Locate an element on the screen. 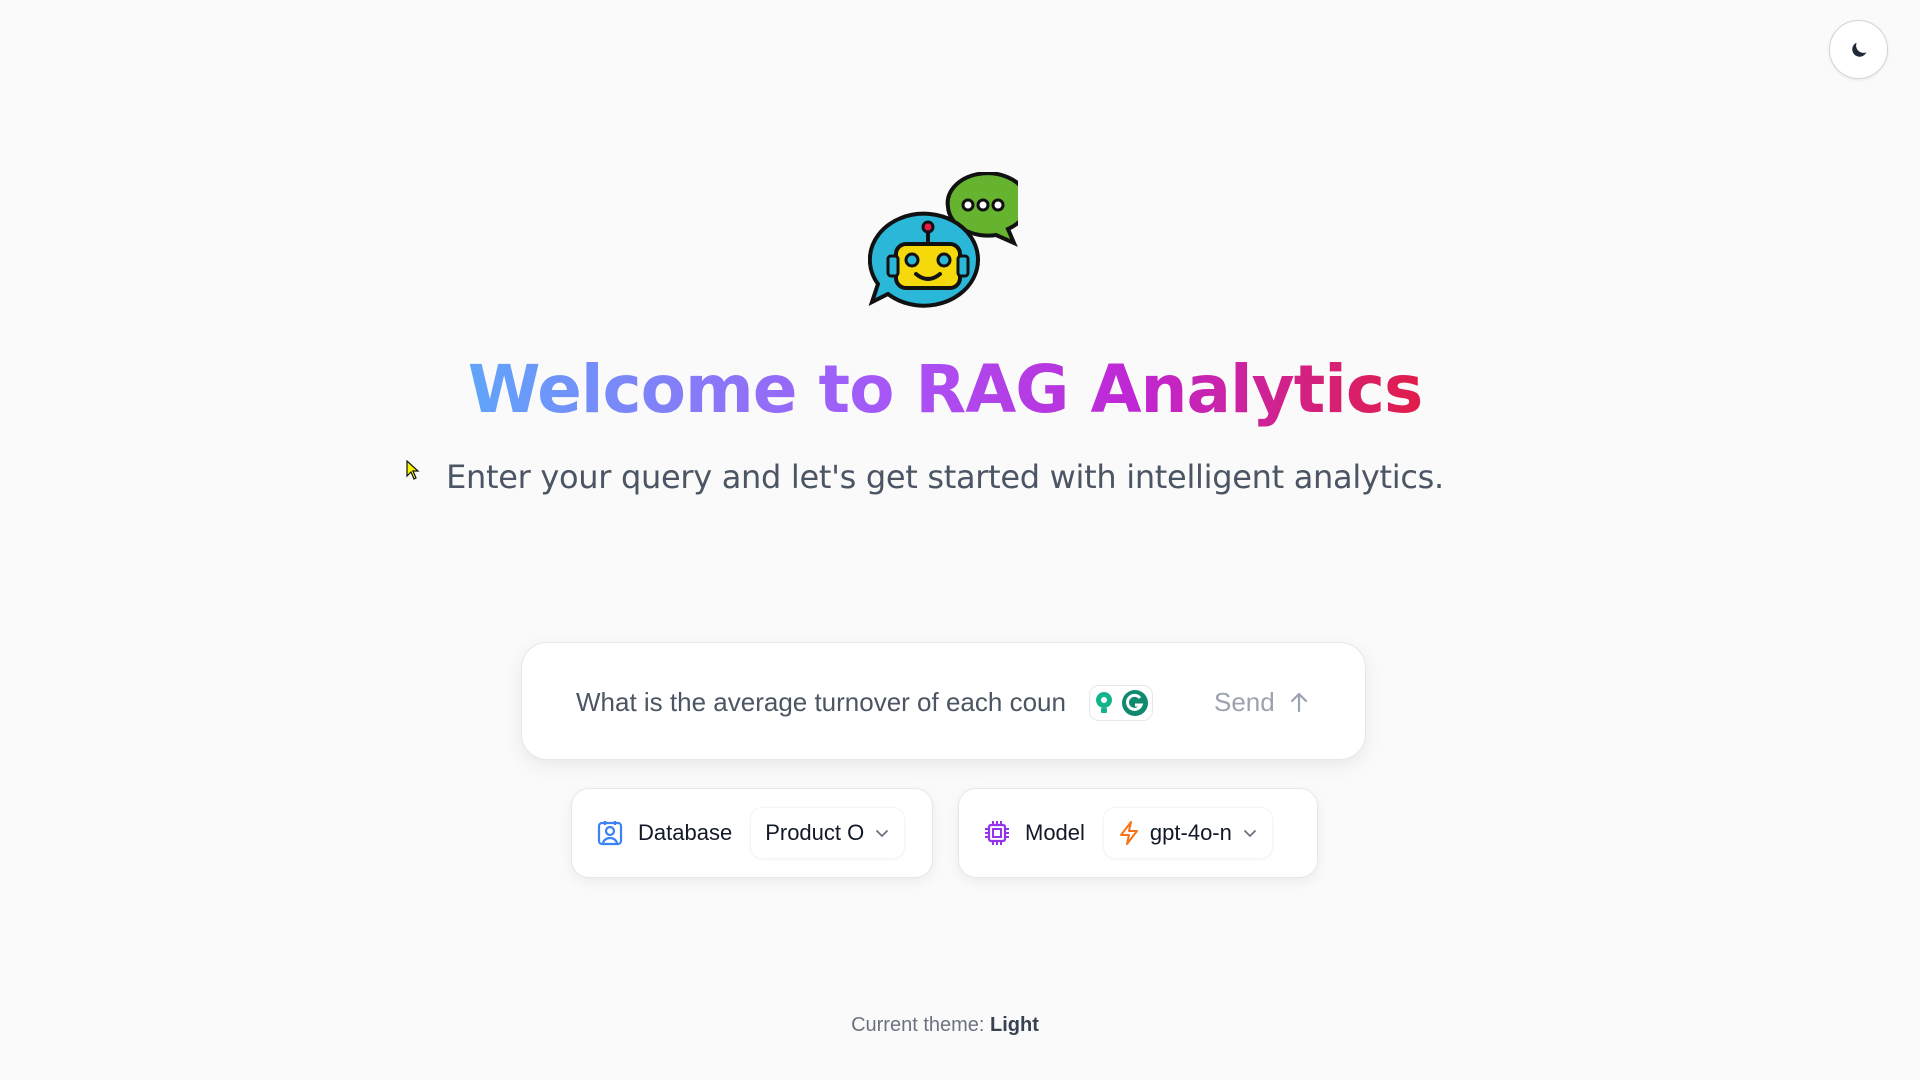 Image resolution: width=1920 pixels, height=1080 pixels. query-box: Send is located at coordinates (943, 701).